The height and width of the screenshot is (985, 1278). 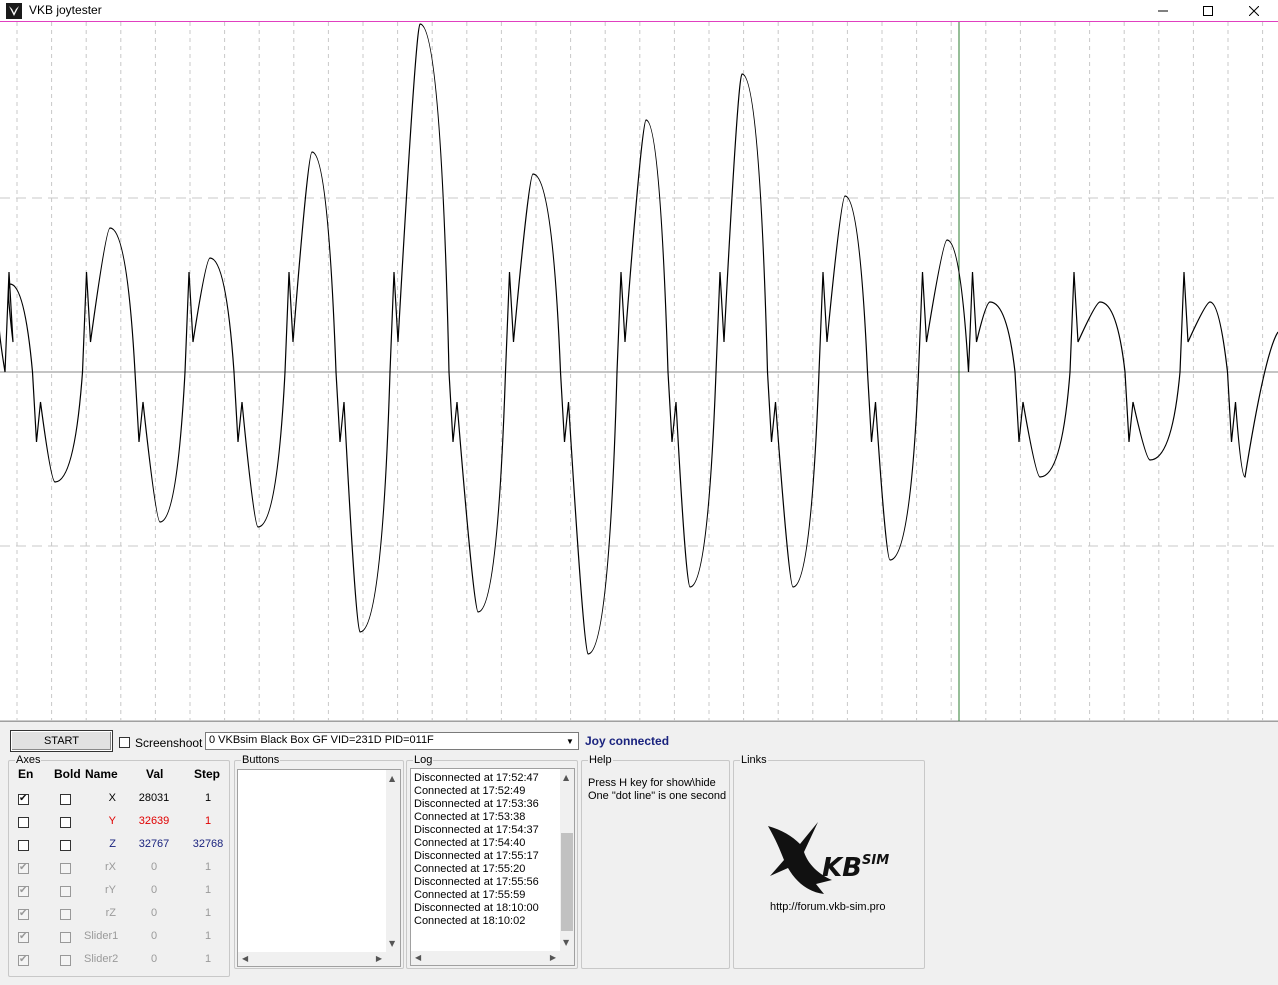 What do you see at coordinates (470, 895) in the screenshot?
I see `log-entry: Connected at 17:55:59` at bounding box center [470, 895].